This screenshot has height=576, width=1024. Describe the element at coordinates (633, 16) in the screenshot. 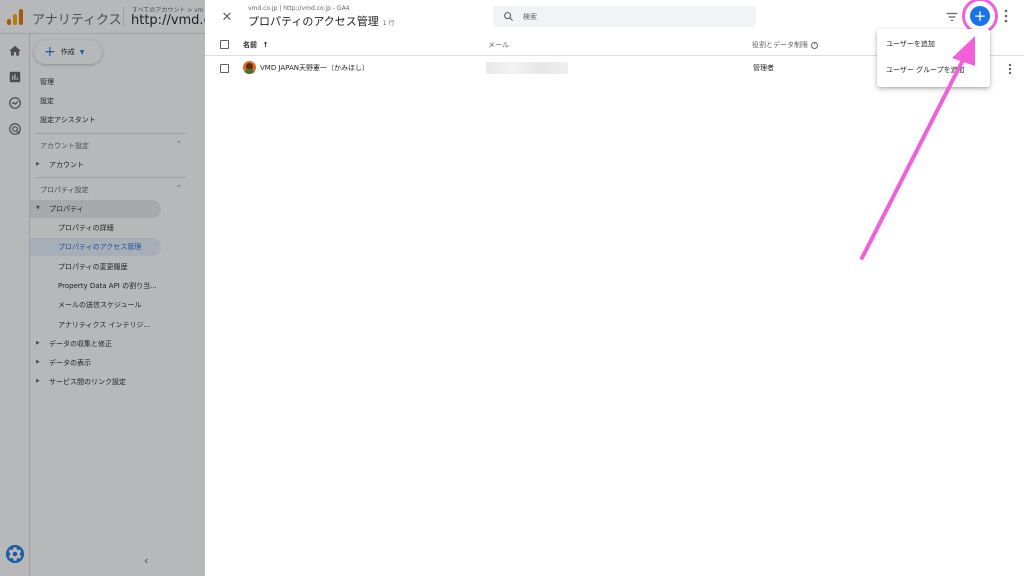

I see `search-input` at that location.